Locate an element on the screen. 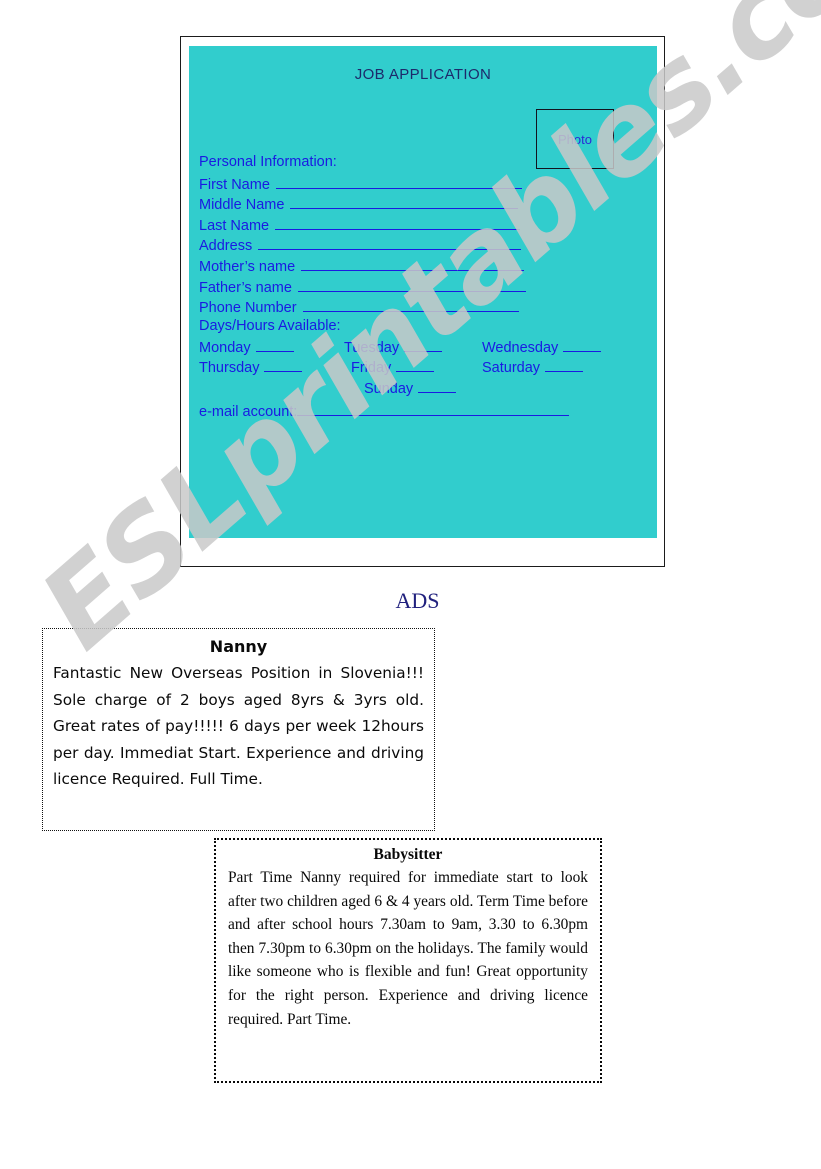 The image size is (821, 1169). email-label: e-mail account: is located at coordinates (248, 412).